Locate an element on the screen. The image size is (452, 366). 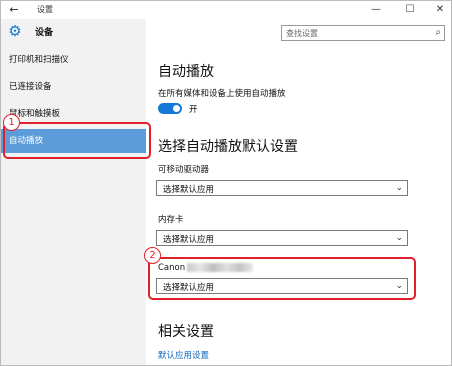
minimize-button: — is located at coordinates (376, 10).